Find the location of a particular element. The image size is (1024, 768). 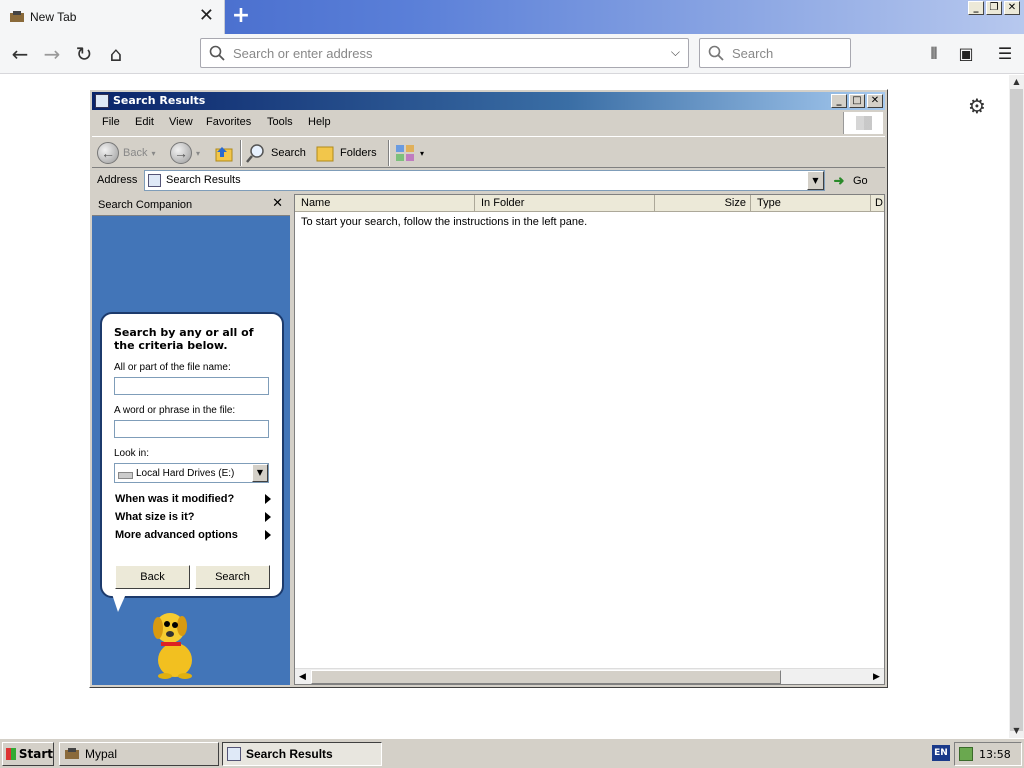

task-search-results: Search Results is located at coordinates (302, 754).